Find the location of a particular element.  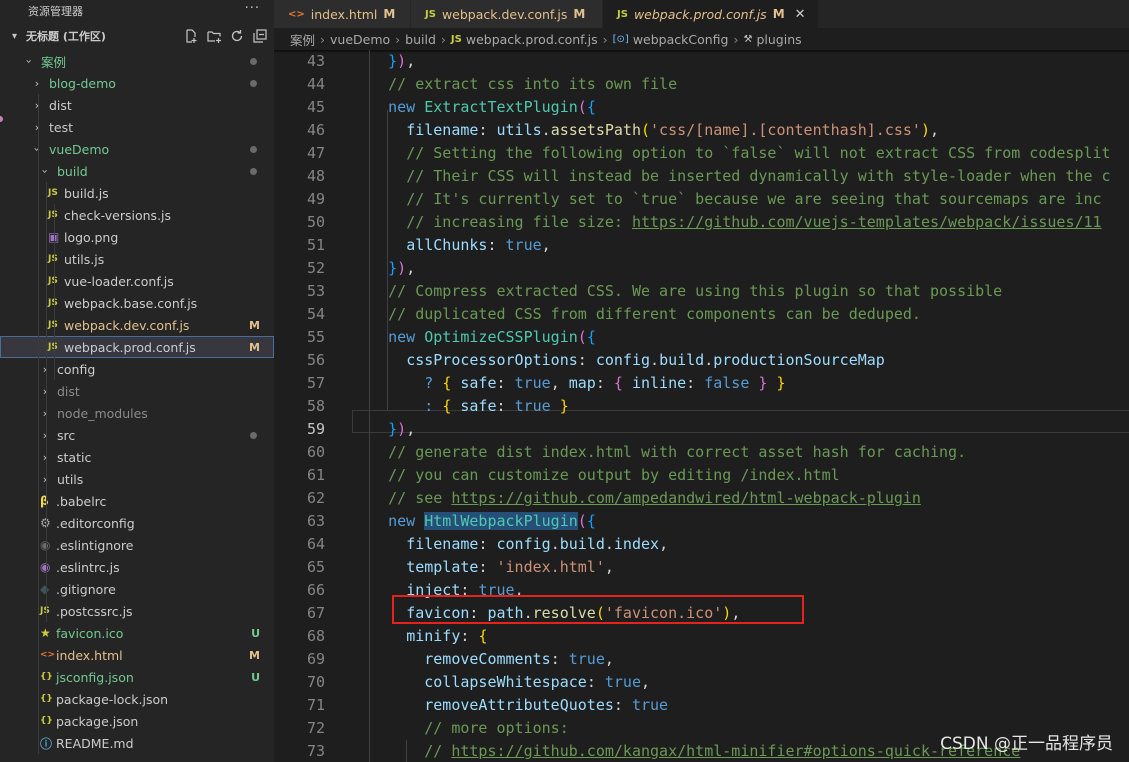

code-token: { is located at coordinates (618, 383).